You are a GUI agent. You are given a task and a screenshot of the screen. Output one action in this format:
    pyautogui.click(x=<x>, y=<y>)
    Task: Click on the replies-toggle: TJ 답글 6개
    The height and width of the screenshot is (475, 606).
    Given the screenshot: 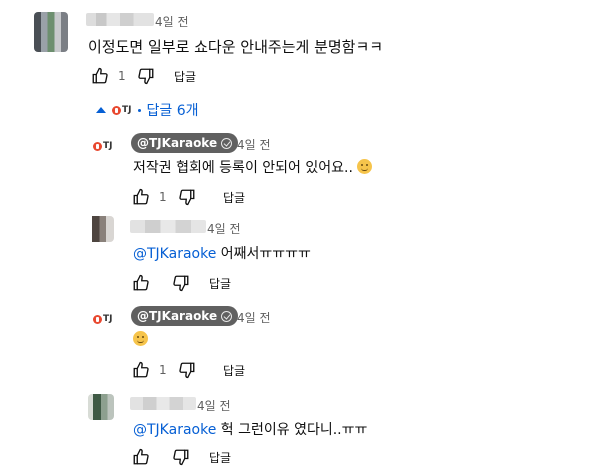 What is the action you would take?
    pyautogui.click(x=147, y=110)
    